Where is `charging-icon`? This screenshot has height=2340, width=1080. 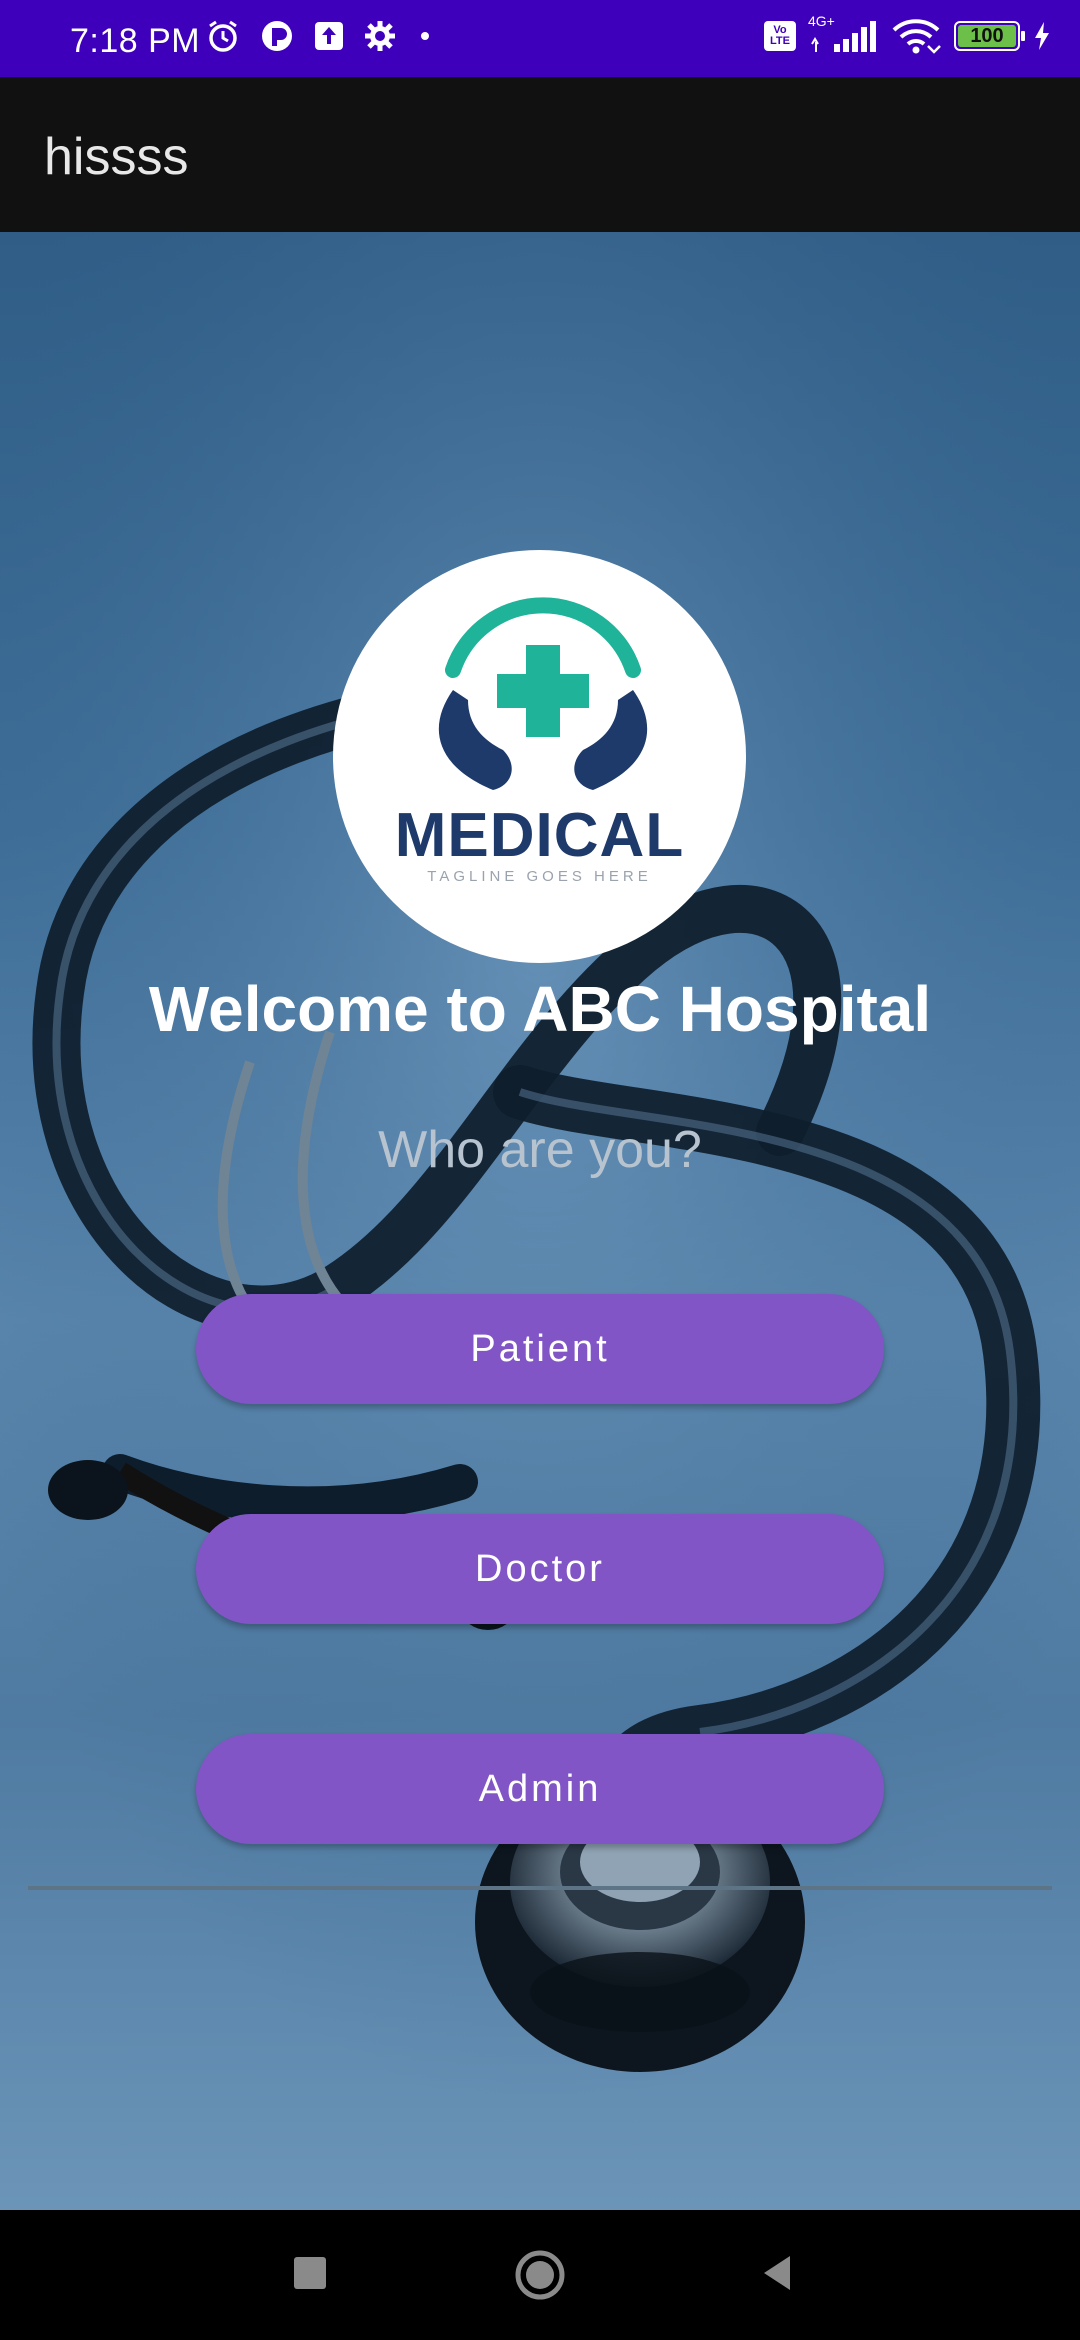 charging-icon is located at coordinates (1042, 36).